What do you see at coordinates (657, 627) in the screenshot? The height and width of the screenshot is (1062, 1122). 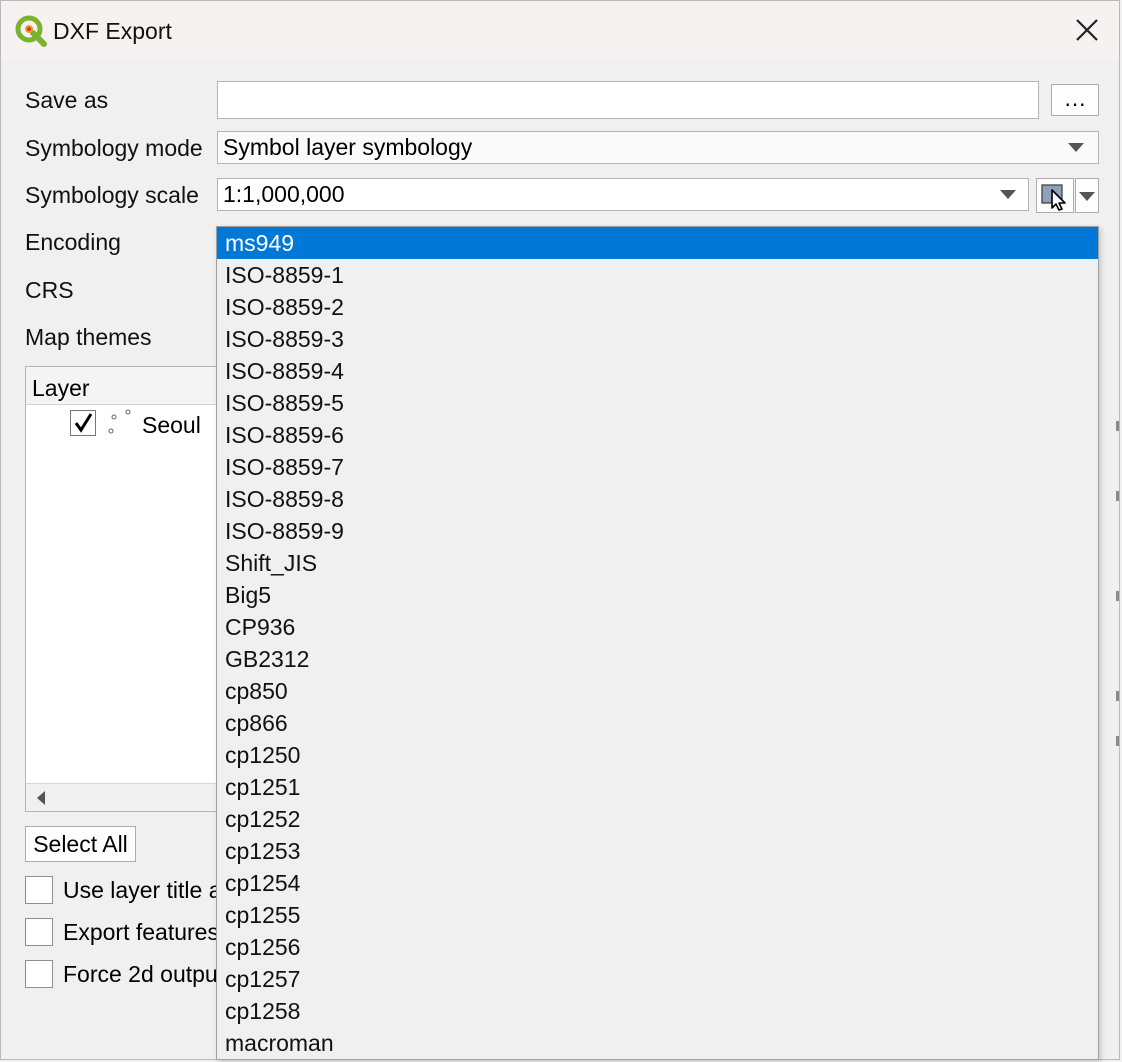 I see `encoding-option: CP936` at bounding box center [657, 627].